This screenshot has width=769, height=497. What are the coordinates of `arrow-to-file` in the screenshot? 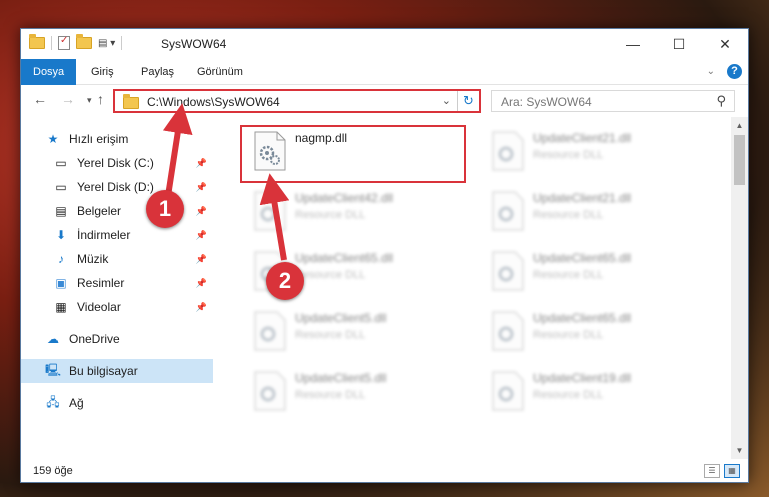 It's located at (274, 217).